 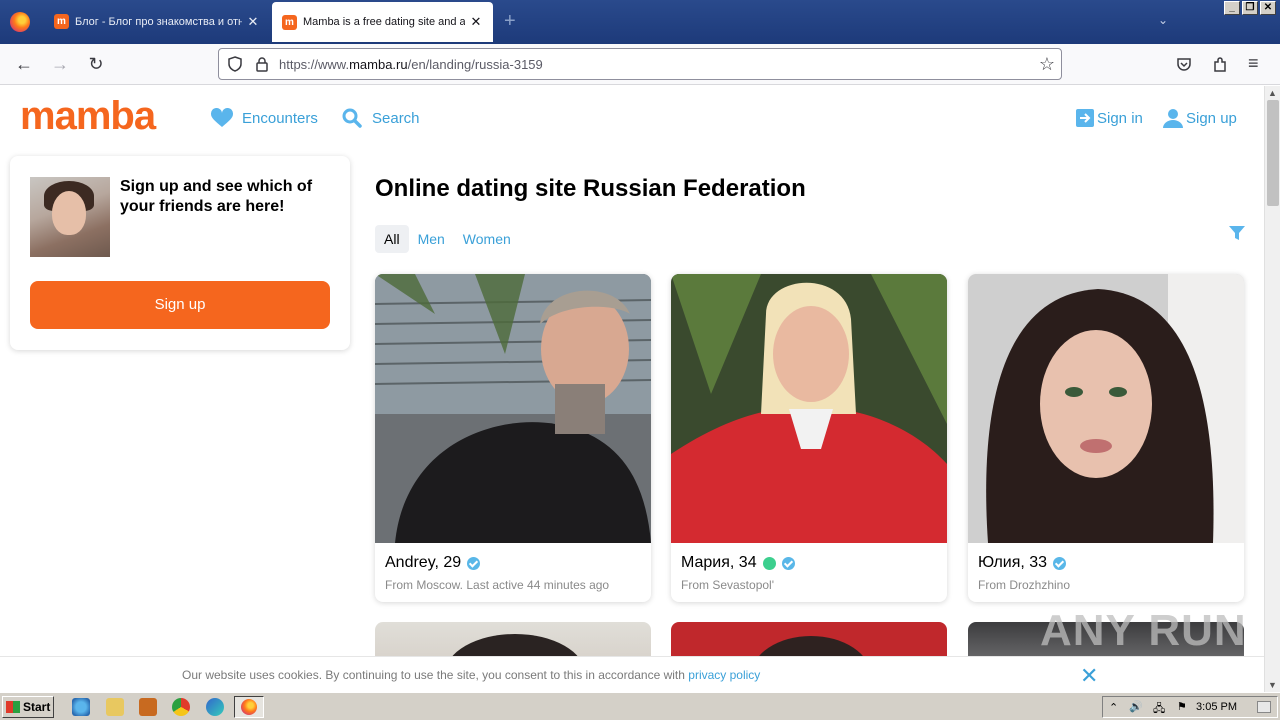 What do you see at coordinates (352, 118) in the screenshot?
I see `search-icon` at bounding box center [352, 118].